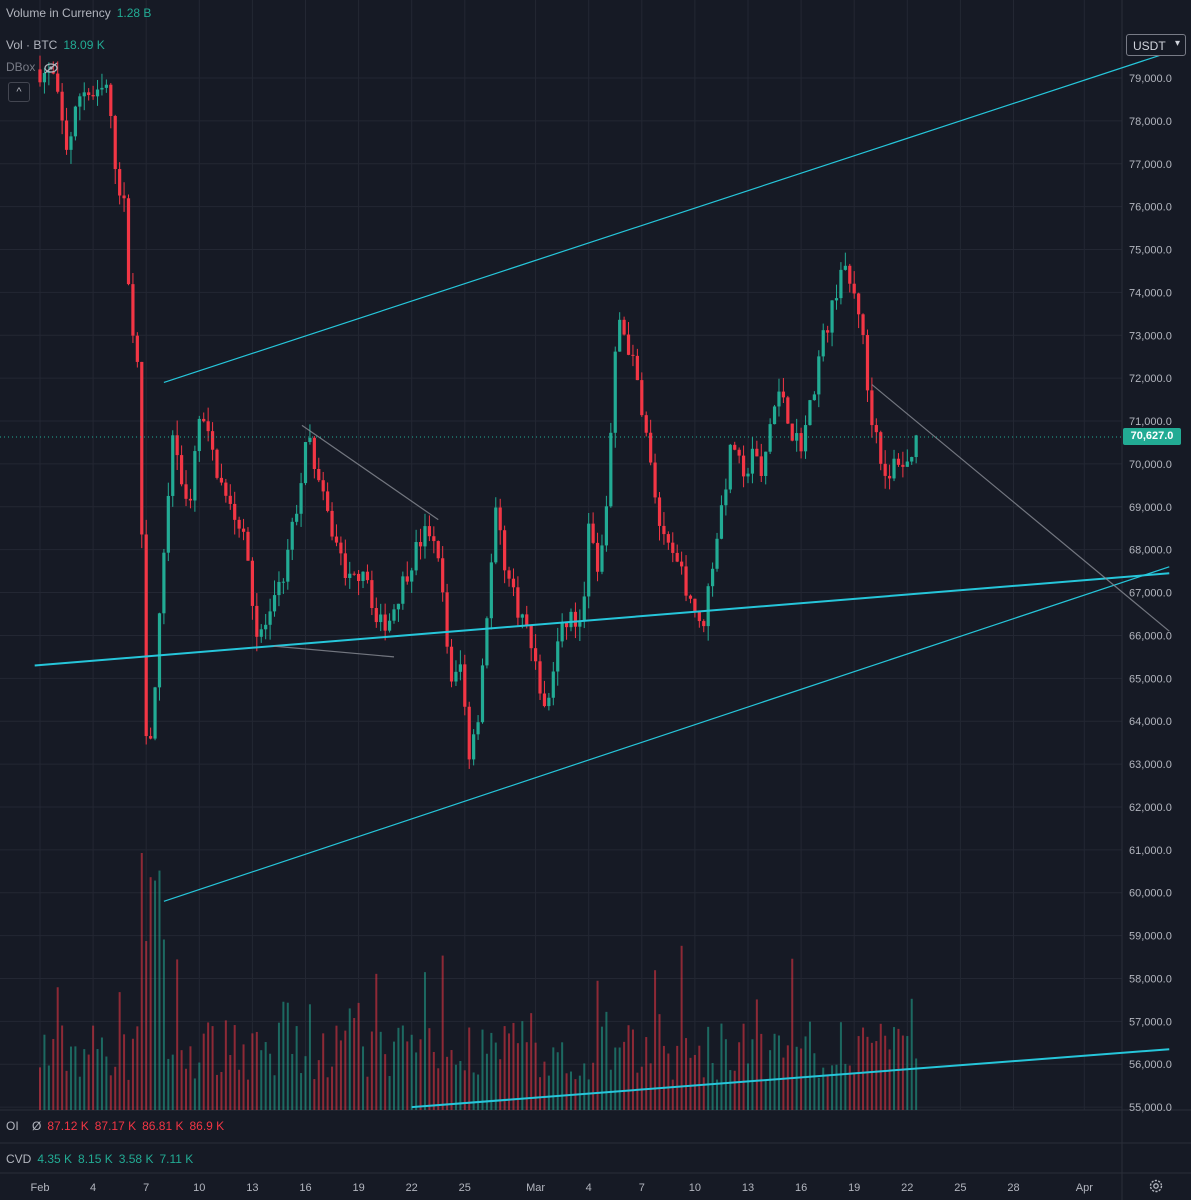  I want to click on cvd-legend: CVD 4.35 K 8.15 K 3.58 K 7.11 K, so click(99, 1159).